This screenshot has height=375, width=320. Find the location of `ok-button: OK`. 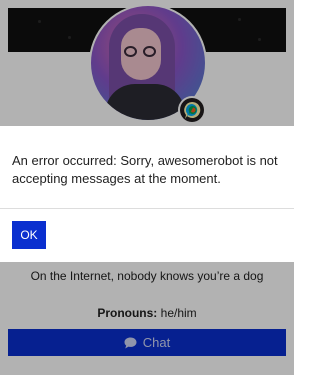

ok-button: OK is located at coordinates (29, 235).